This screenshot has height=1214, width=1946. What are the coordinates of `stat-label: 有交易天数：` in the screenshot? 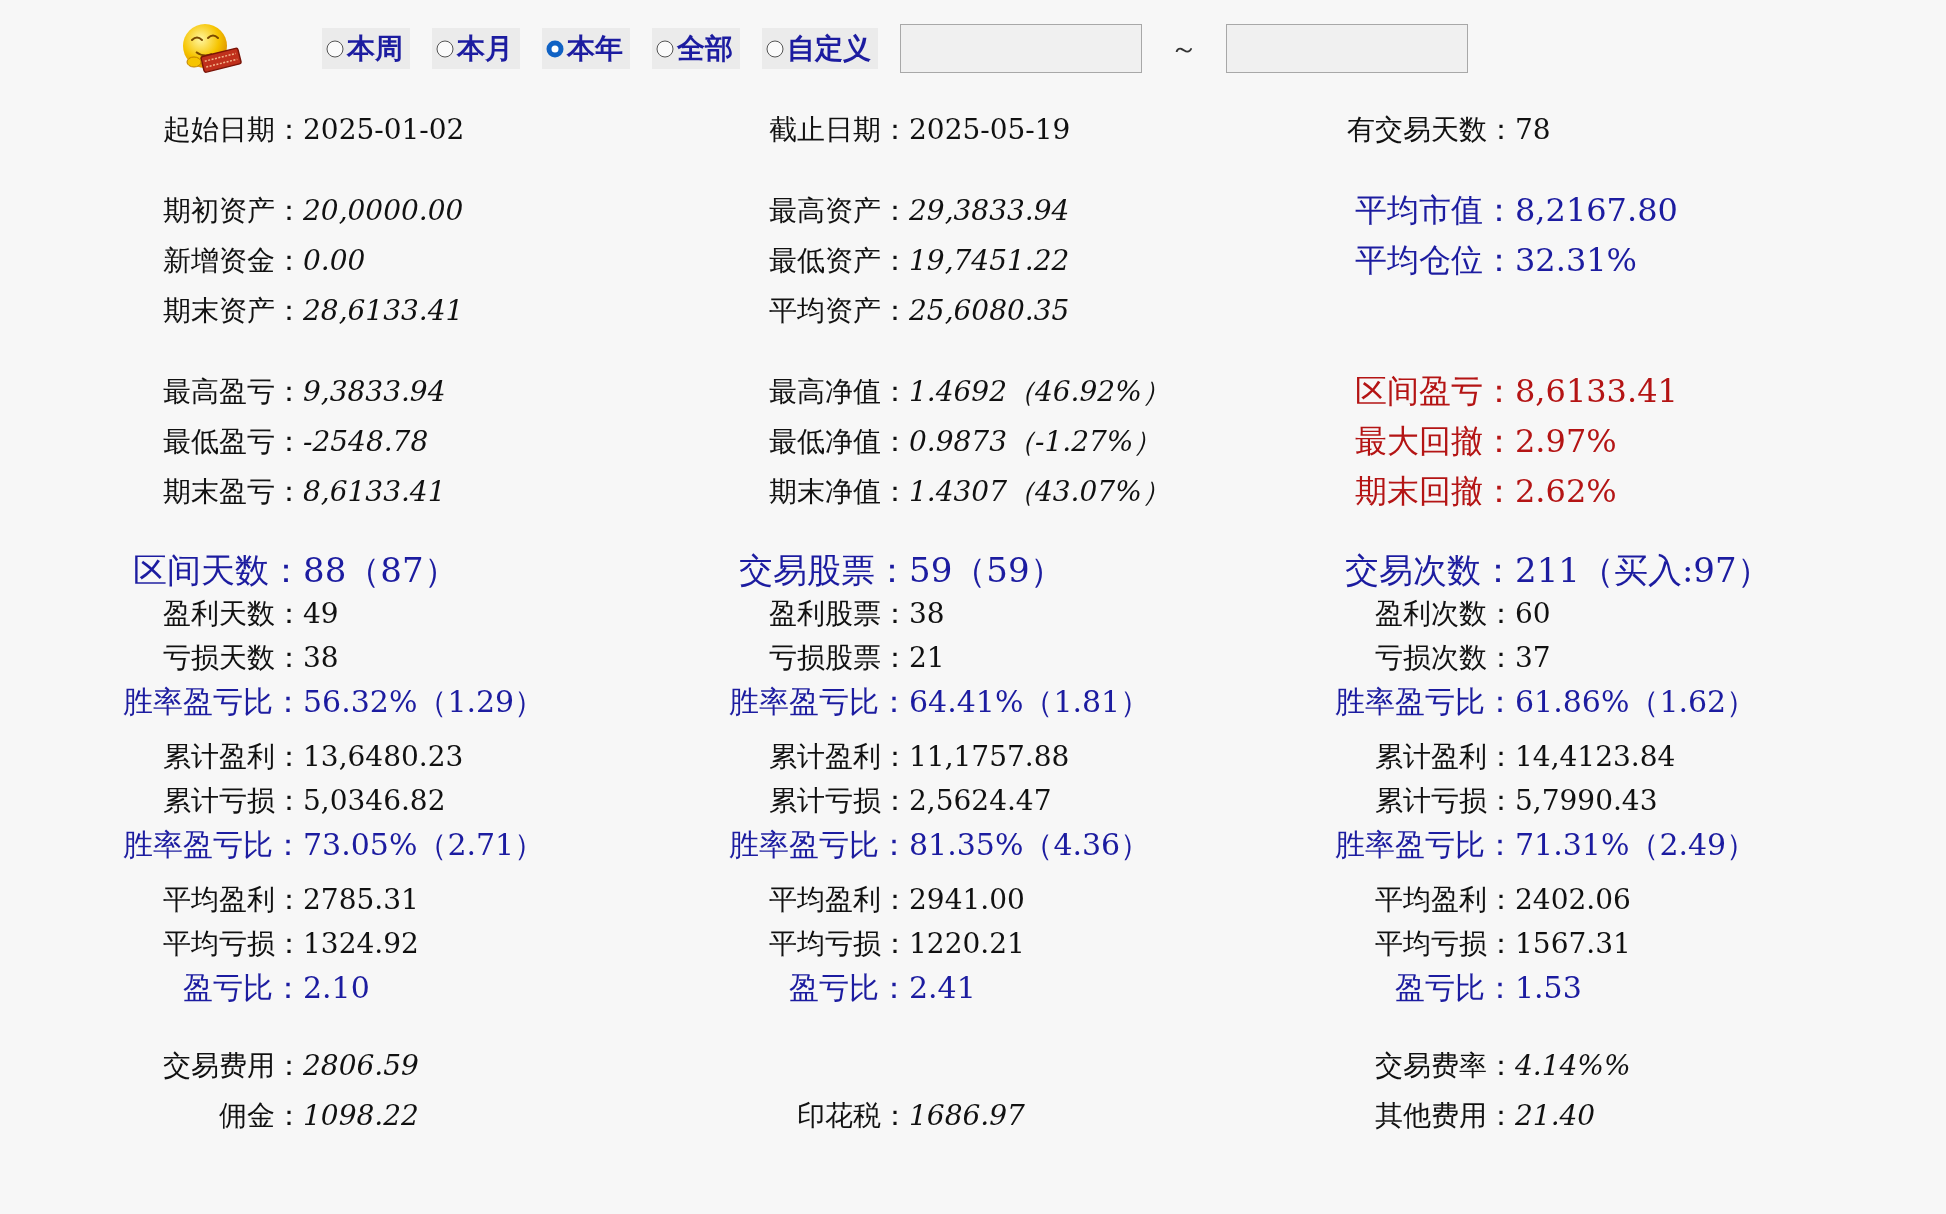 It's located at (1431, 130).